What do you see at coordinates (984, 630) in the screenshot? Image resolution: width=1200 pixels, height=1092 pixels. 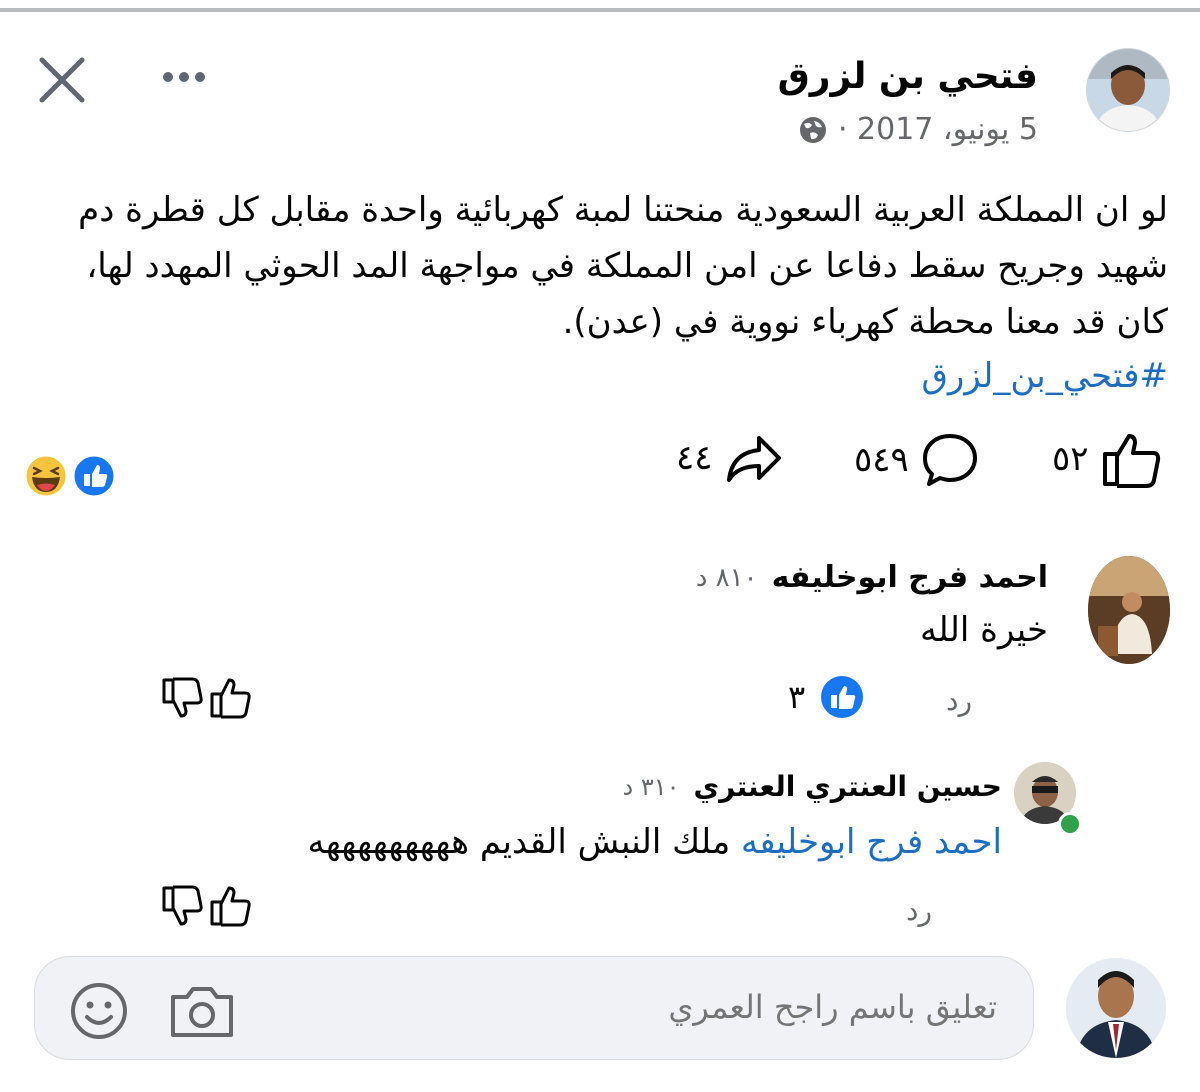 I see `comment-text: خيرة الله` at bounding box center [984, 630].